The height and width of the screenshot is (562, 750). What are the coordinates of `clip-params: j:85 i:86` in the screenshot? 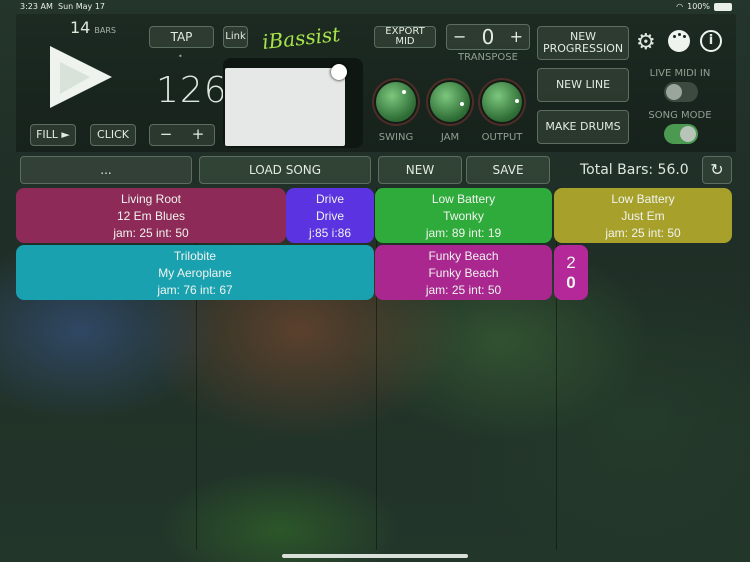 It's located at (330, 232).